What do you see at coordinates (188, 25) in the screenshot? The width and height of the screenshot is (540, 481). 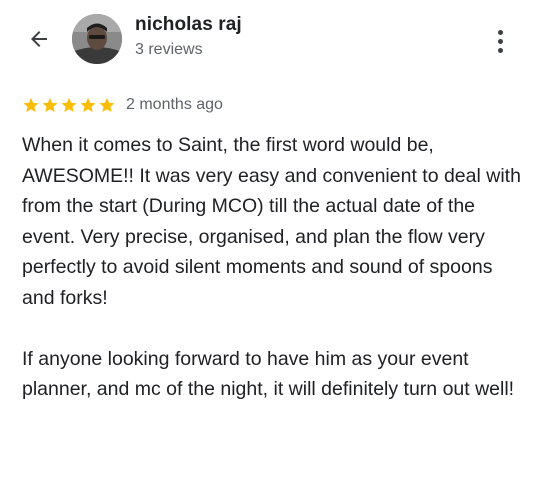 I see `reviewer-name: nicholas raj` at bounding box center [188, 25].